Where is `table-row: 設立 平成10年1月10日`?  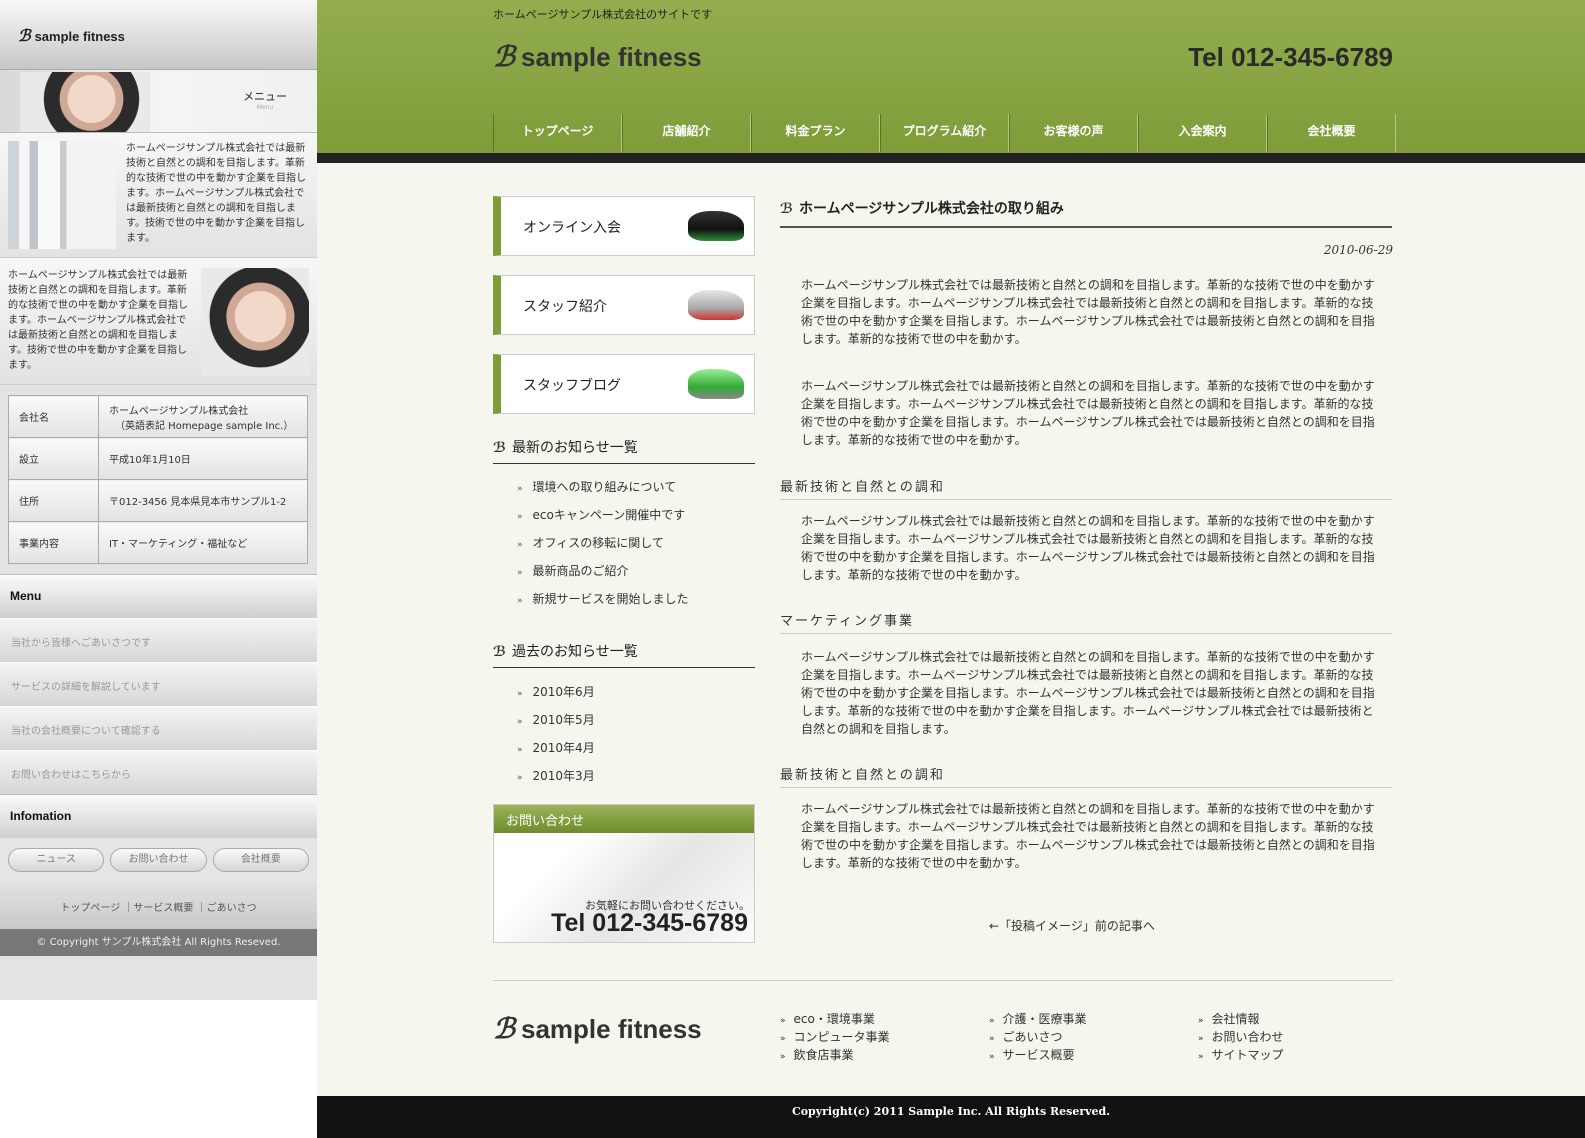
table-row: 設立 平成10年1月10日 is located at coordinates (158, 458).